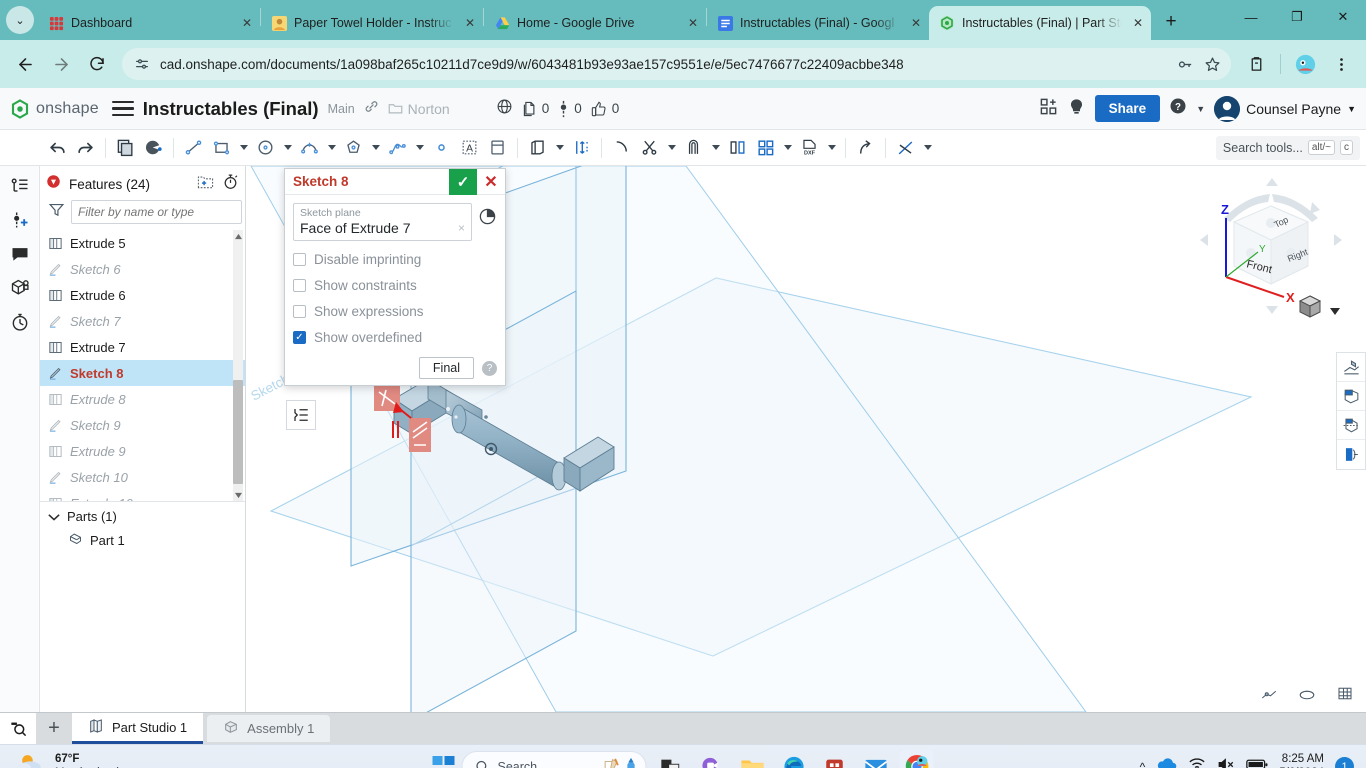  I want to click on mirror-icon, so click(737, 148).